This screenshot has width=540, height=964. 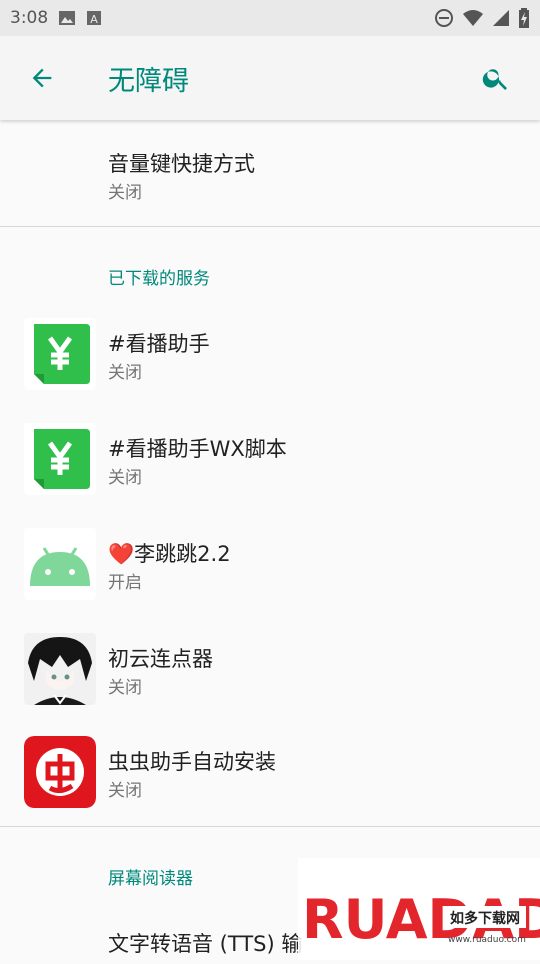 What do you see at coordinates (270, 778) in the screenshot?
I see `service-item-chongchong: 虫虫助手自动安装 关闭` at bounding box center [270, 778].